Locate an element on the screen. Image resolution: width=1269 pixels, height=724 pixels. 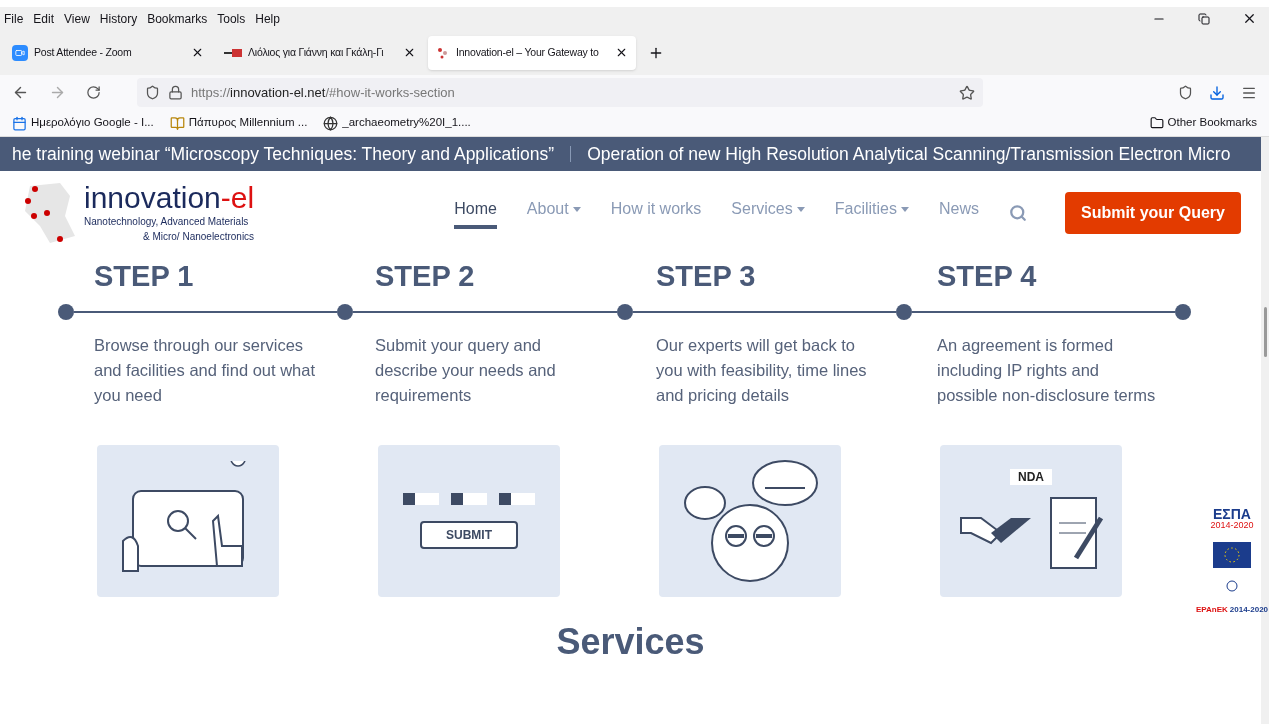
menu-item: Help is located at coordinates (267, 18).